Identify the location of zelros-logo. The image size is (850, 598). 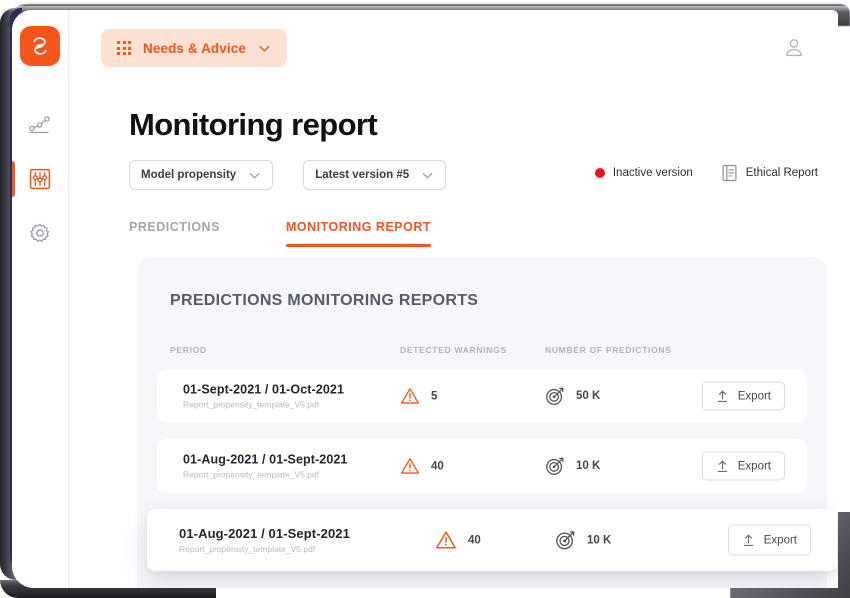
(40, 46).